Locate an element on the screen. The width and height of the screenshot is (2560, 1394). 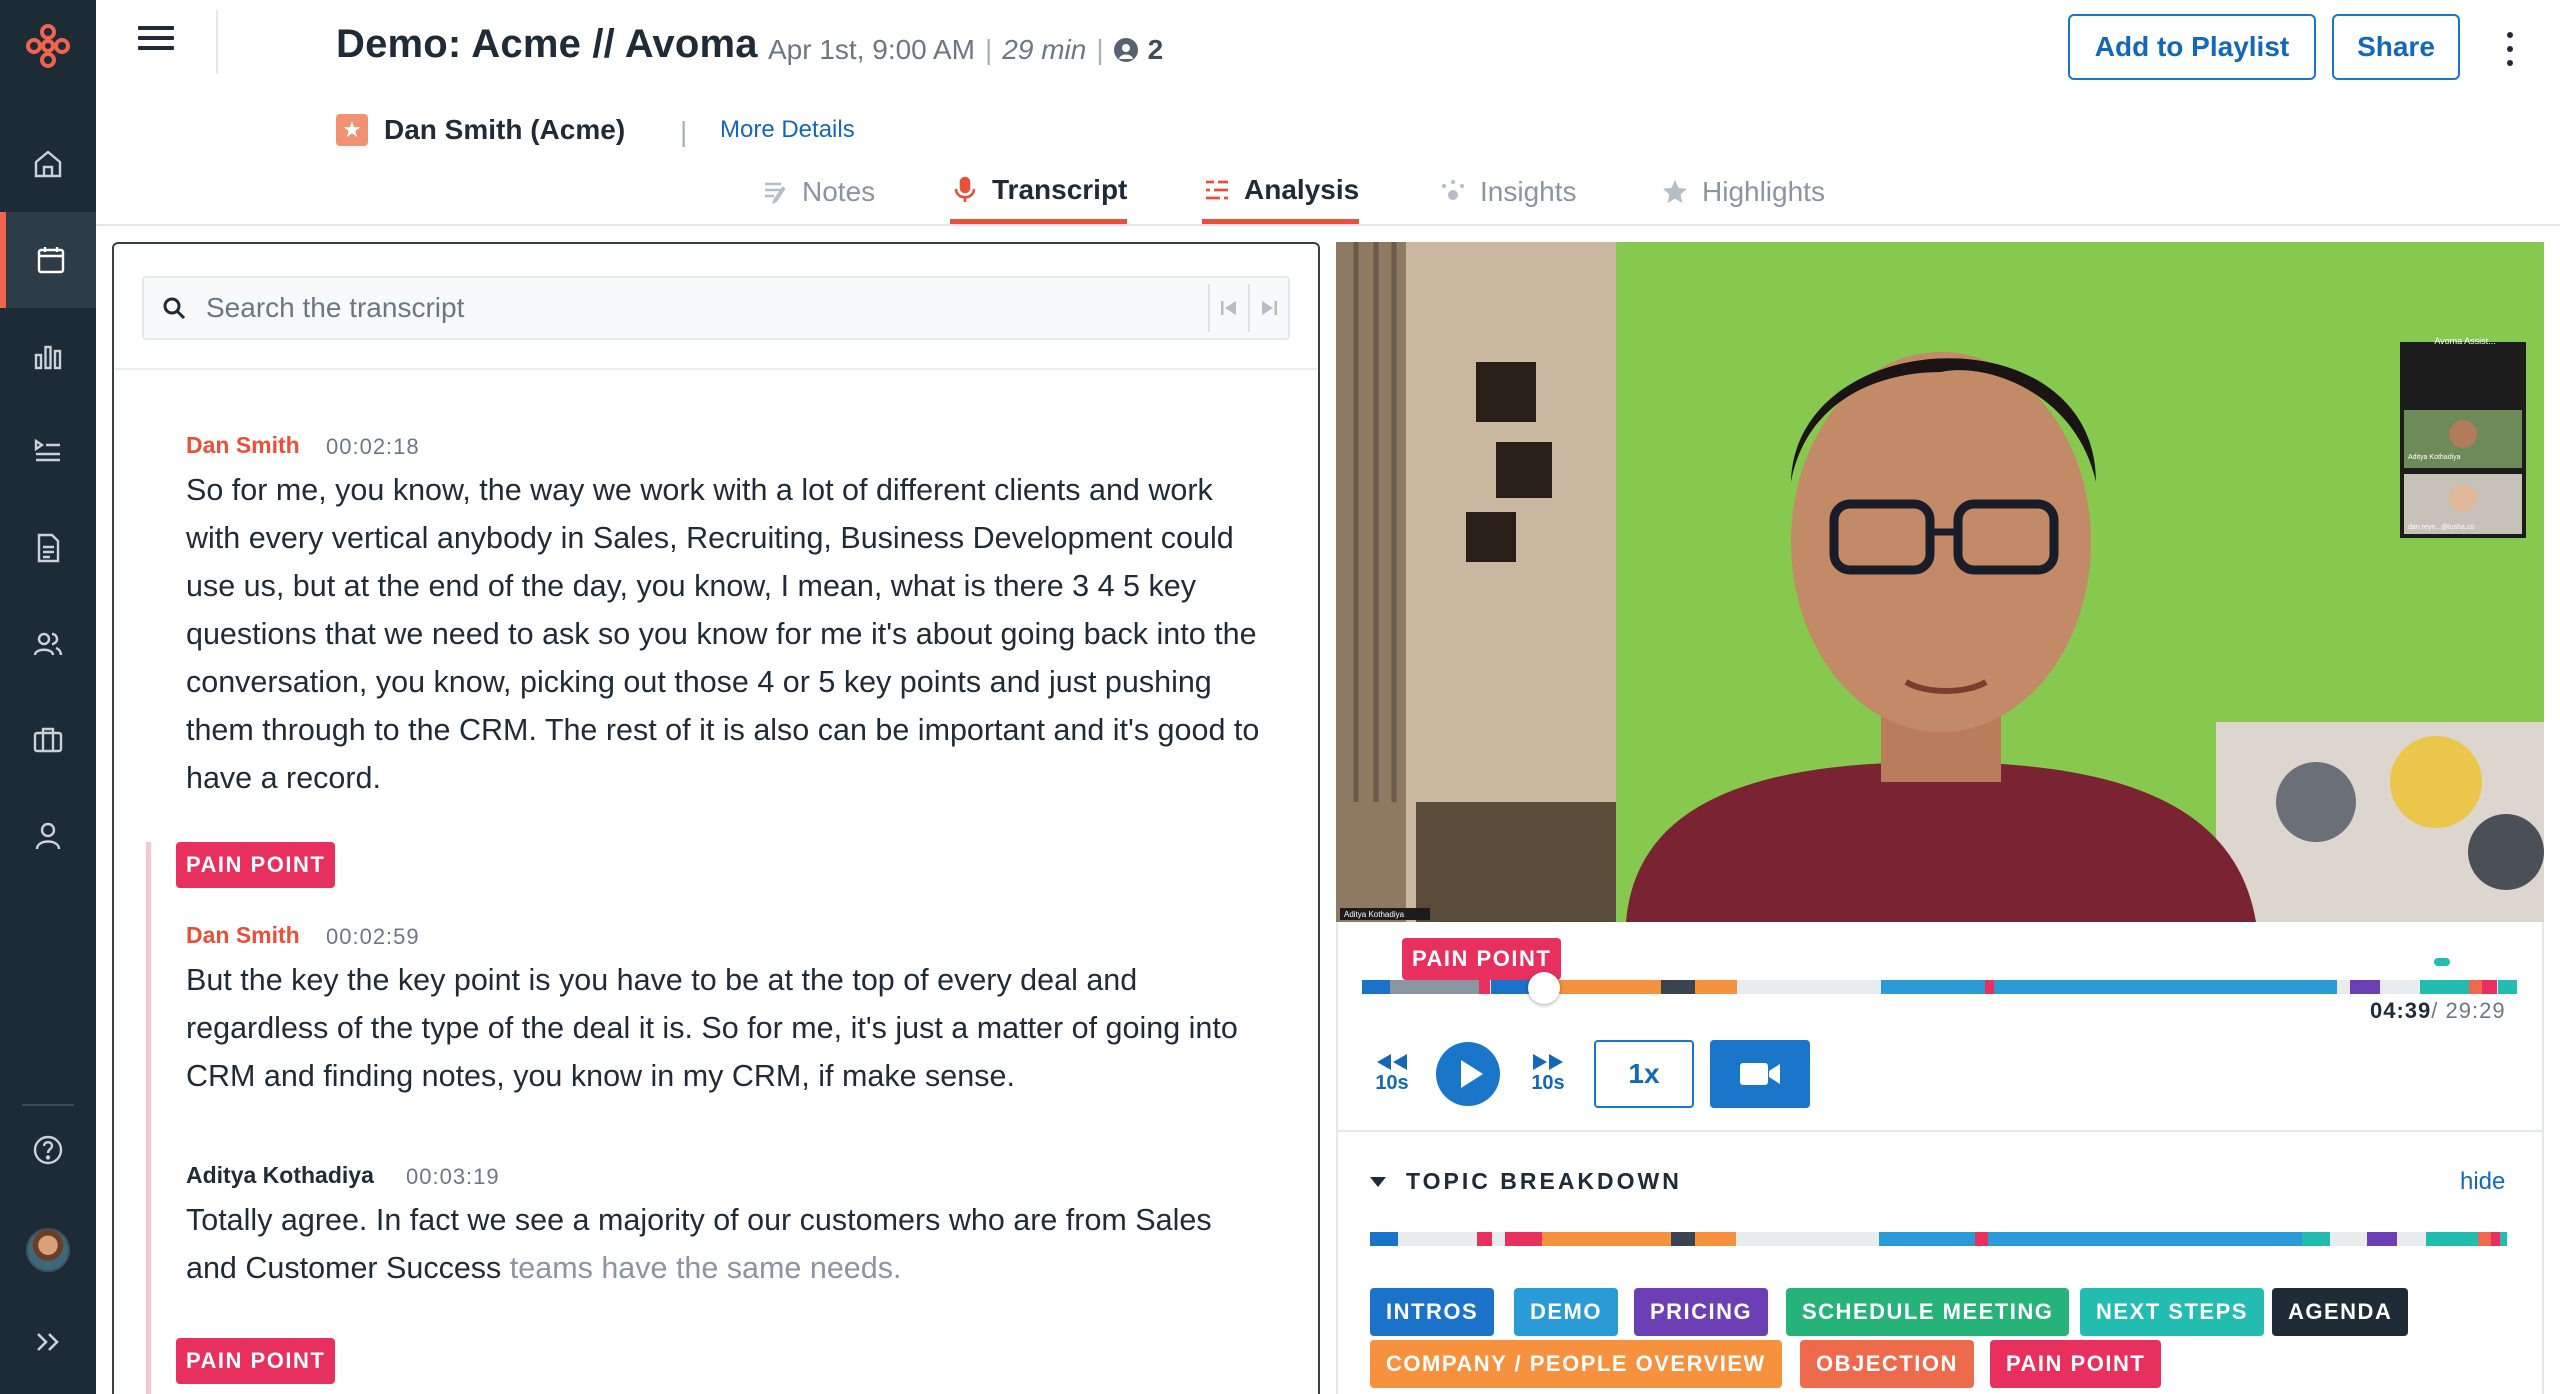
next-match-button is located at coordinates (1268, 308).